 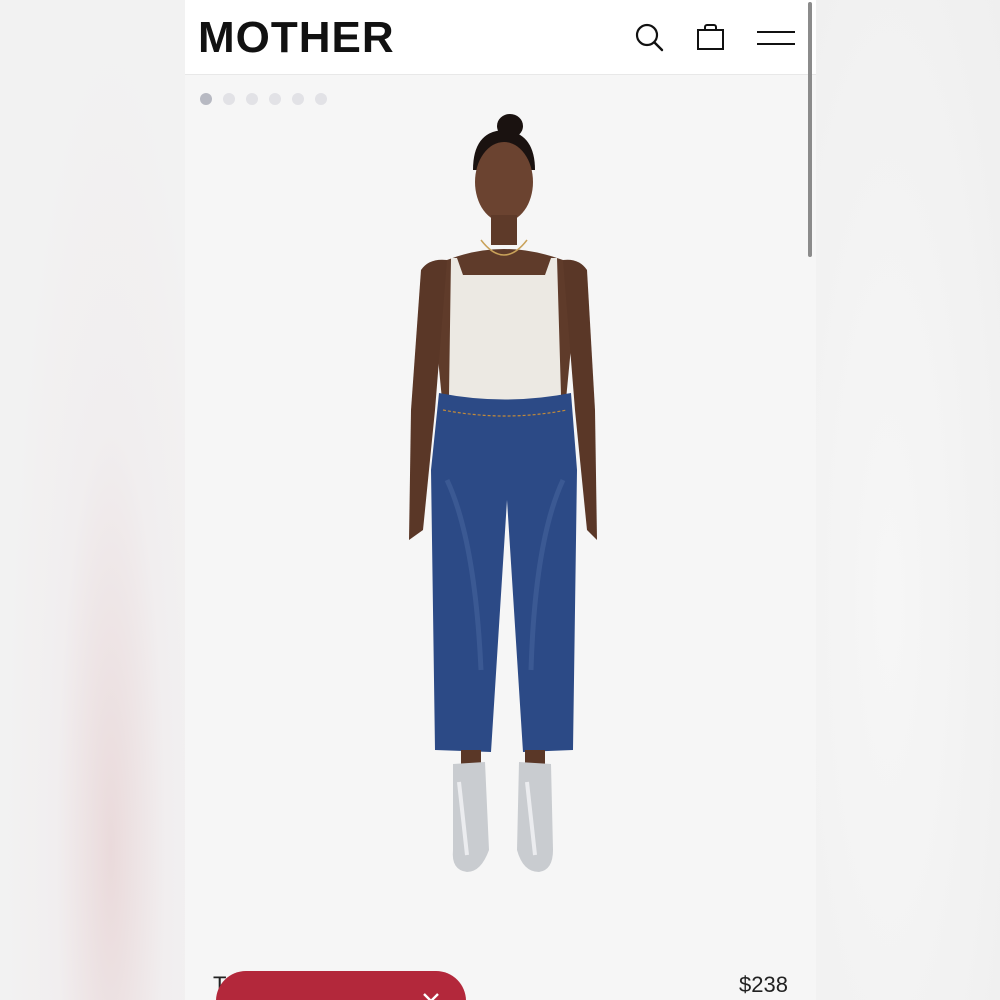 I want to click on search-icon, so click(x=650, y=38).